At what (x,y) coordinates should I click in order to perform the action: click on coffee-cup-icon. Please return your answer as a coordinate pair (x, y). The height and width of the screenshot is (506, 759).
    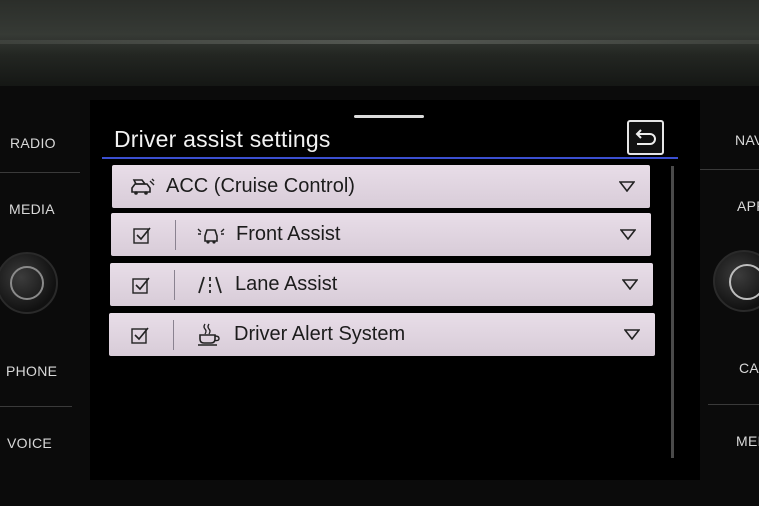
    Looking at the image, I should click on (209, 335).